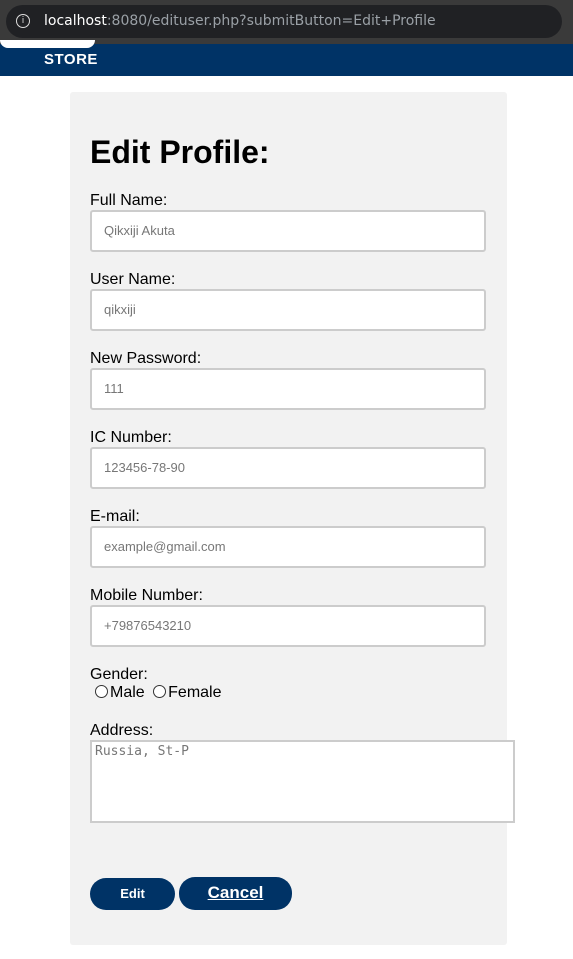  Describe the element at coordinates (129, 200) in the screenshot. I see `full-name-label: Full Name:` at that location.